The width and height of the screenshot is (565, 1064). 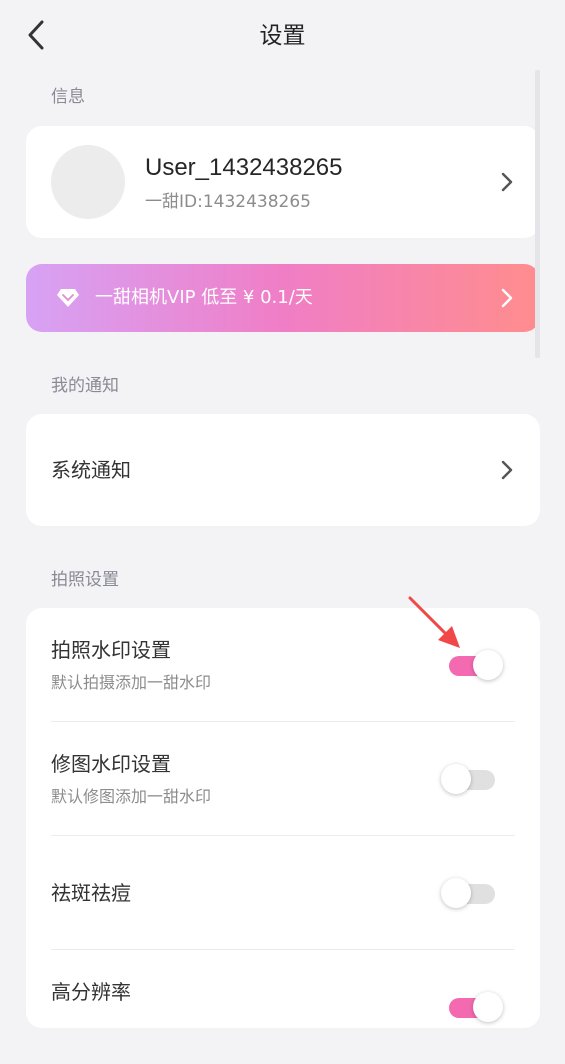 I want to click on header: 设置, so click(x=282, y=35).